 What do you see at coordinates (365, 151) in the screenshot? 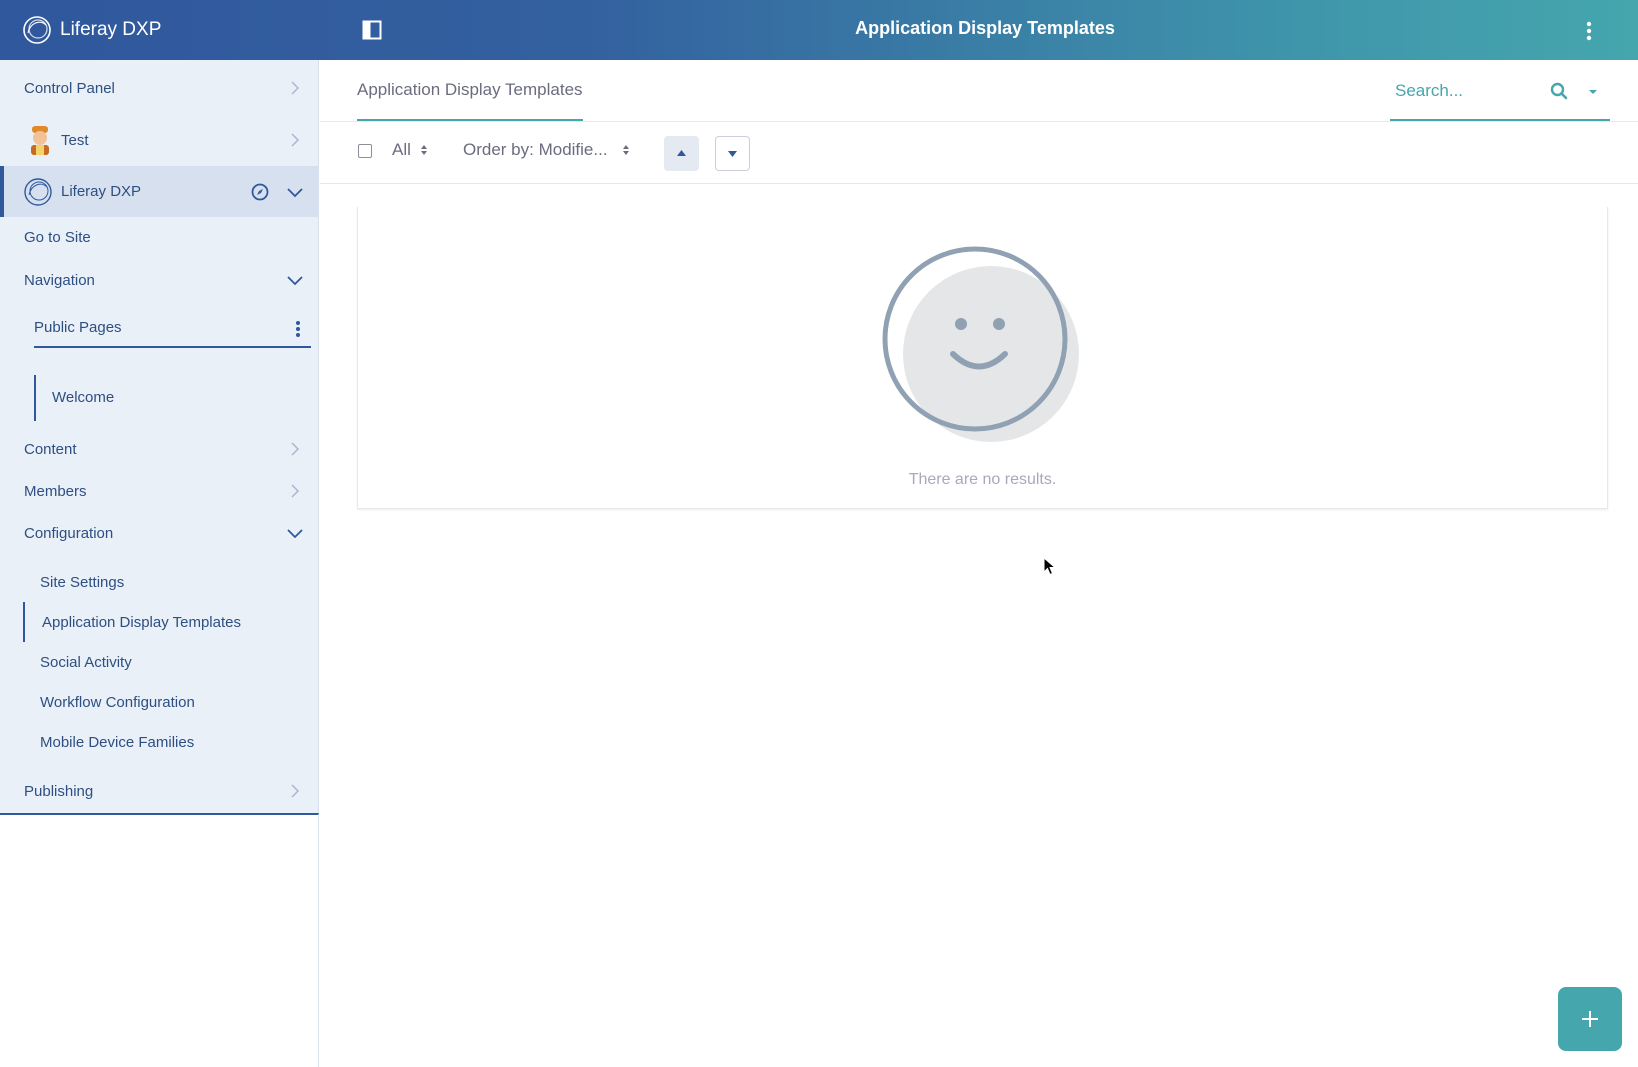
I see `select-all-checkbox` at bounding box center [365, 151].